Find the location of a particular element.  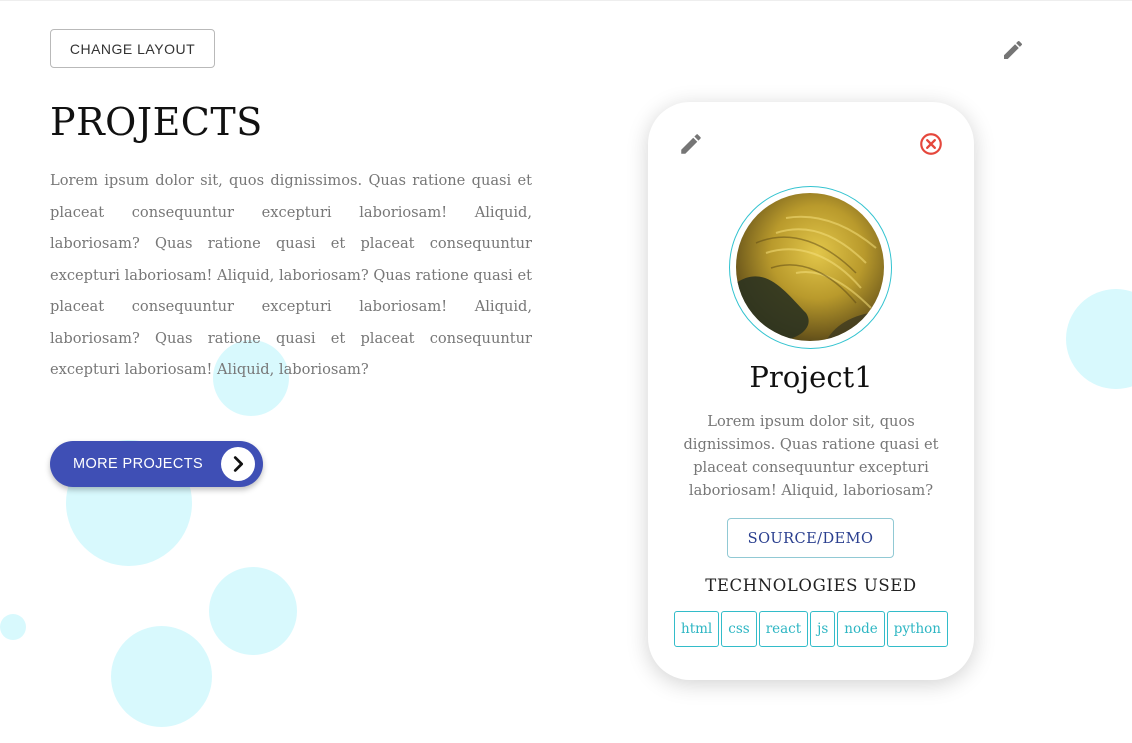

more-projects-label: MORE PROJECTS is located at coordinates (138, 464).